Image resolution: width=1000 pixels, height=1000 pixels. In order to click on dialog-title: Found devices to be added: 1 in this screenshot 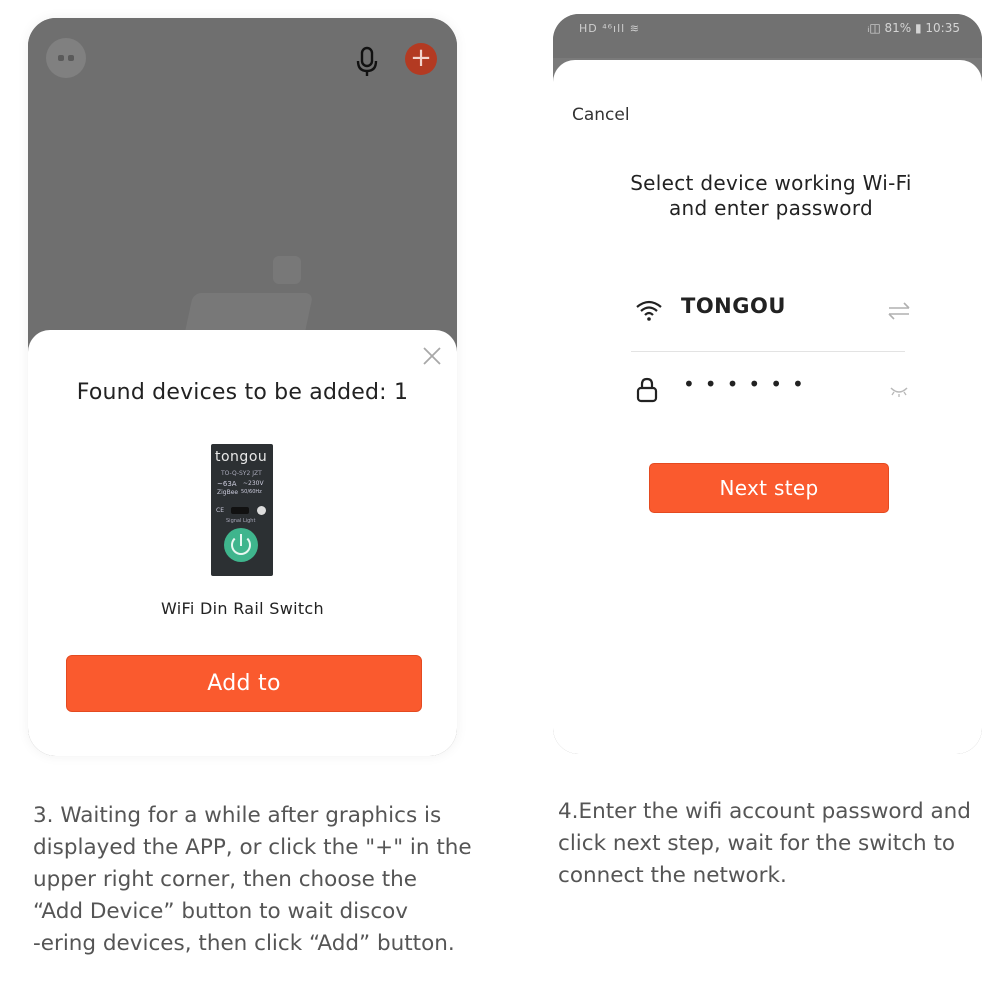, I will do `click(242, 392)`.